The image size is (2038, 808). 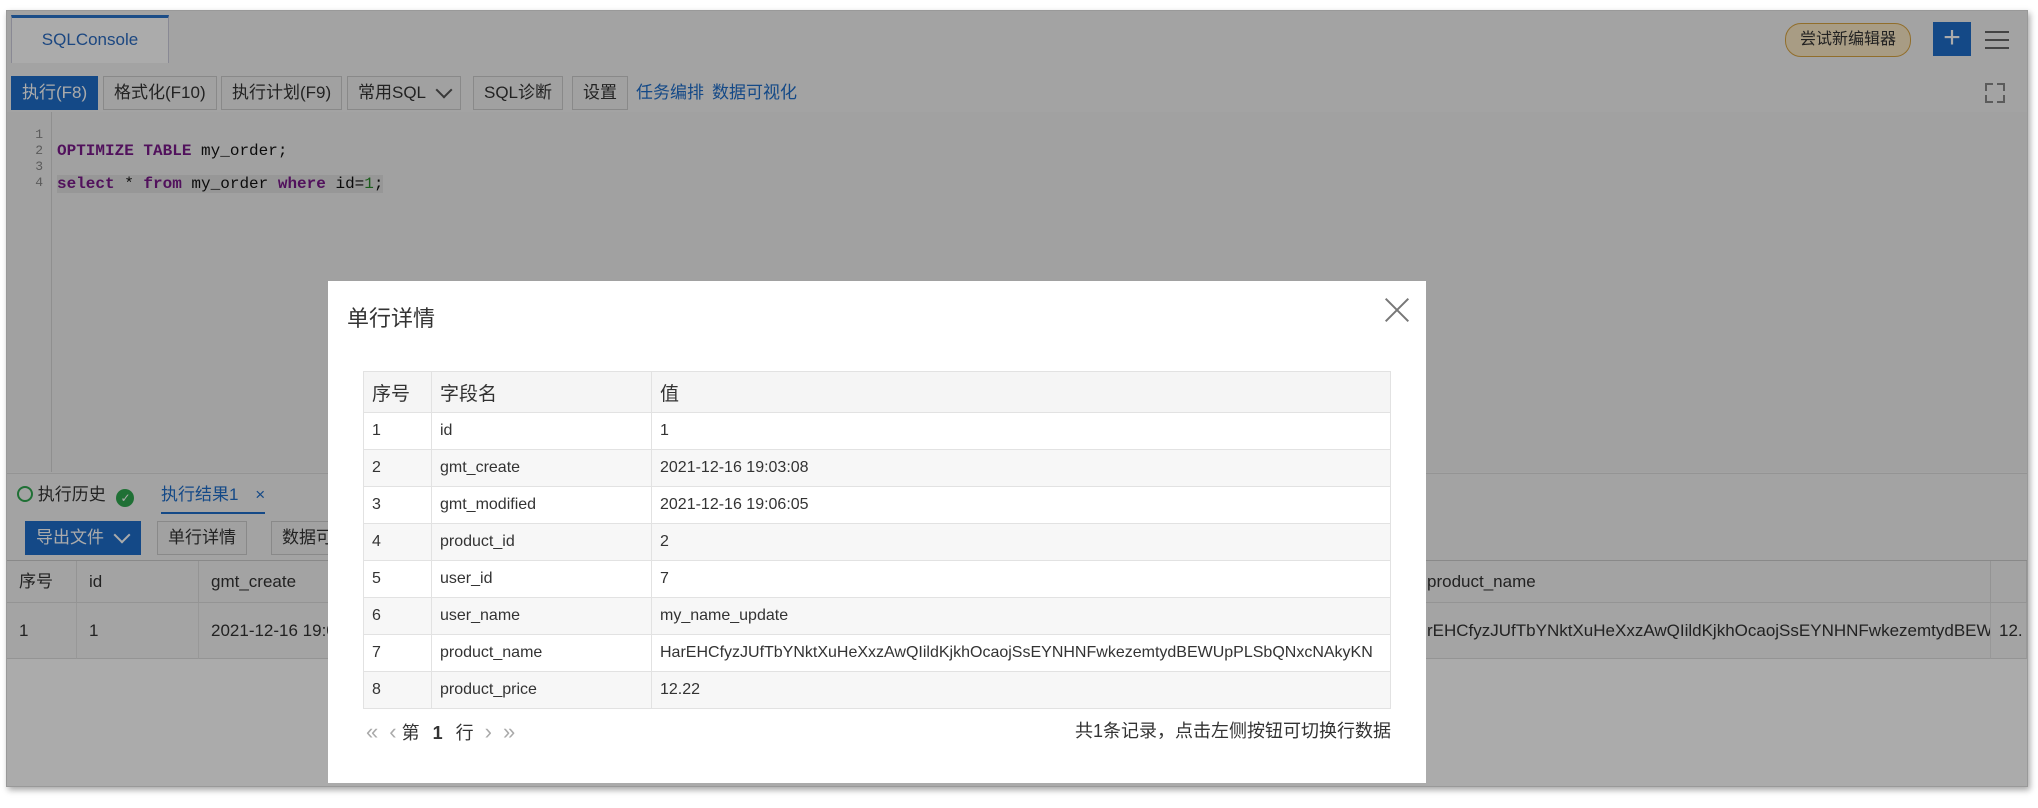 I want to click on last-page-icon: », so click(x=509, y=731).